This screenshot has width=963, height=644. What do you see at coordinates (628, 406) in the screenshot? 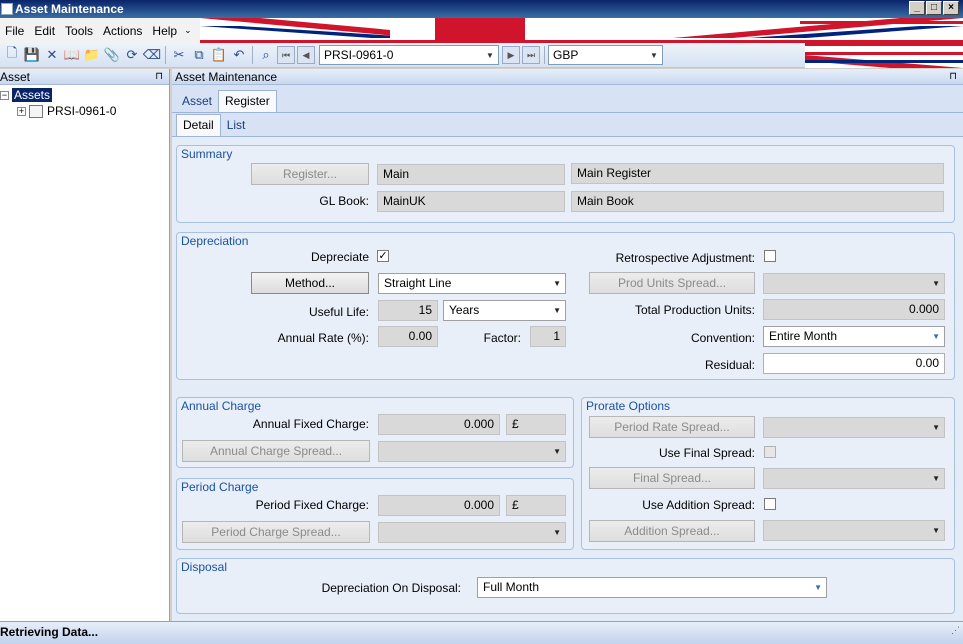
I see `prorate-options-title: Prorate Options` at bounding box center [628, 406].